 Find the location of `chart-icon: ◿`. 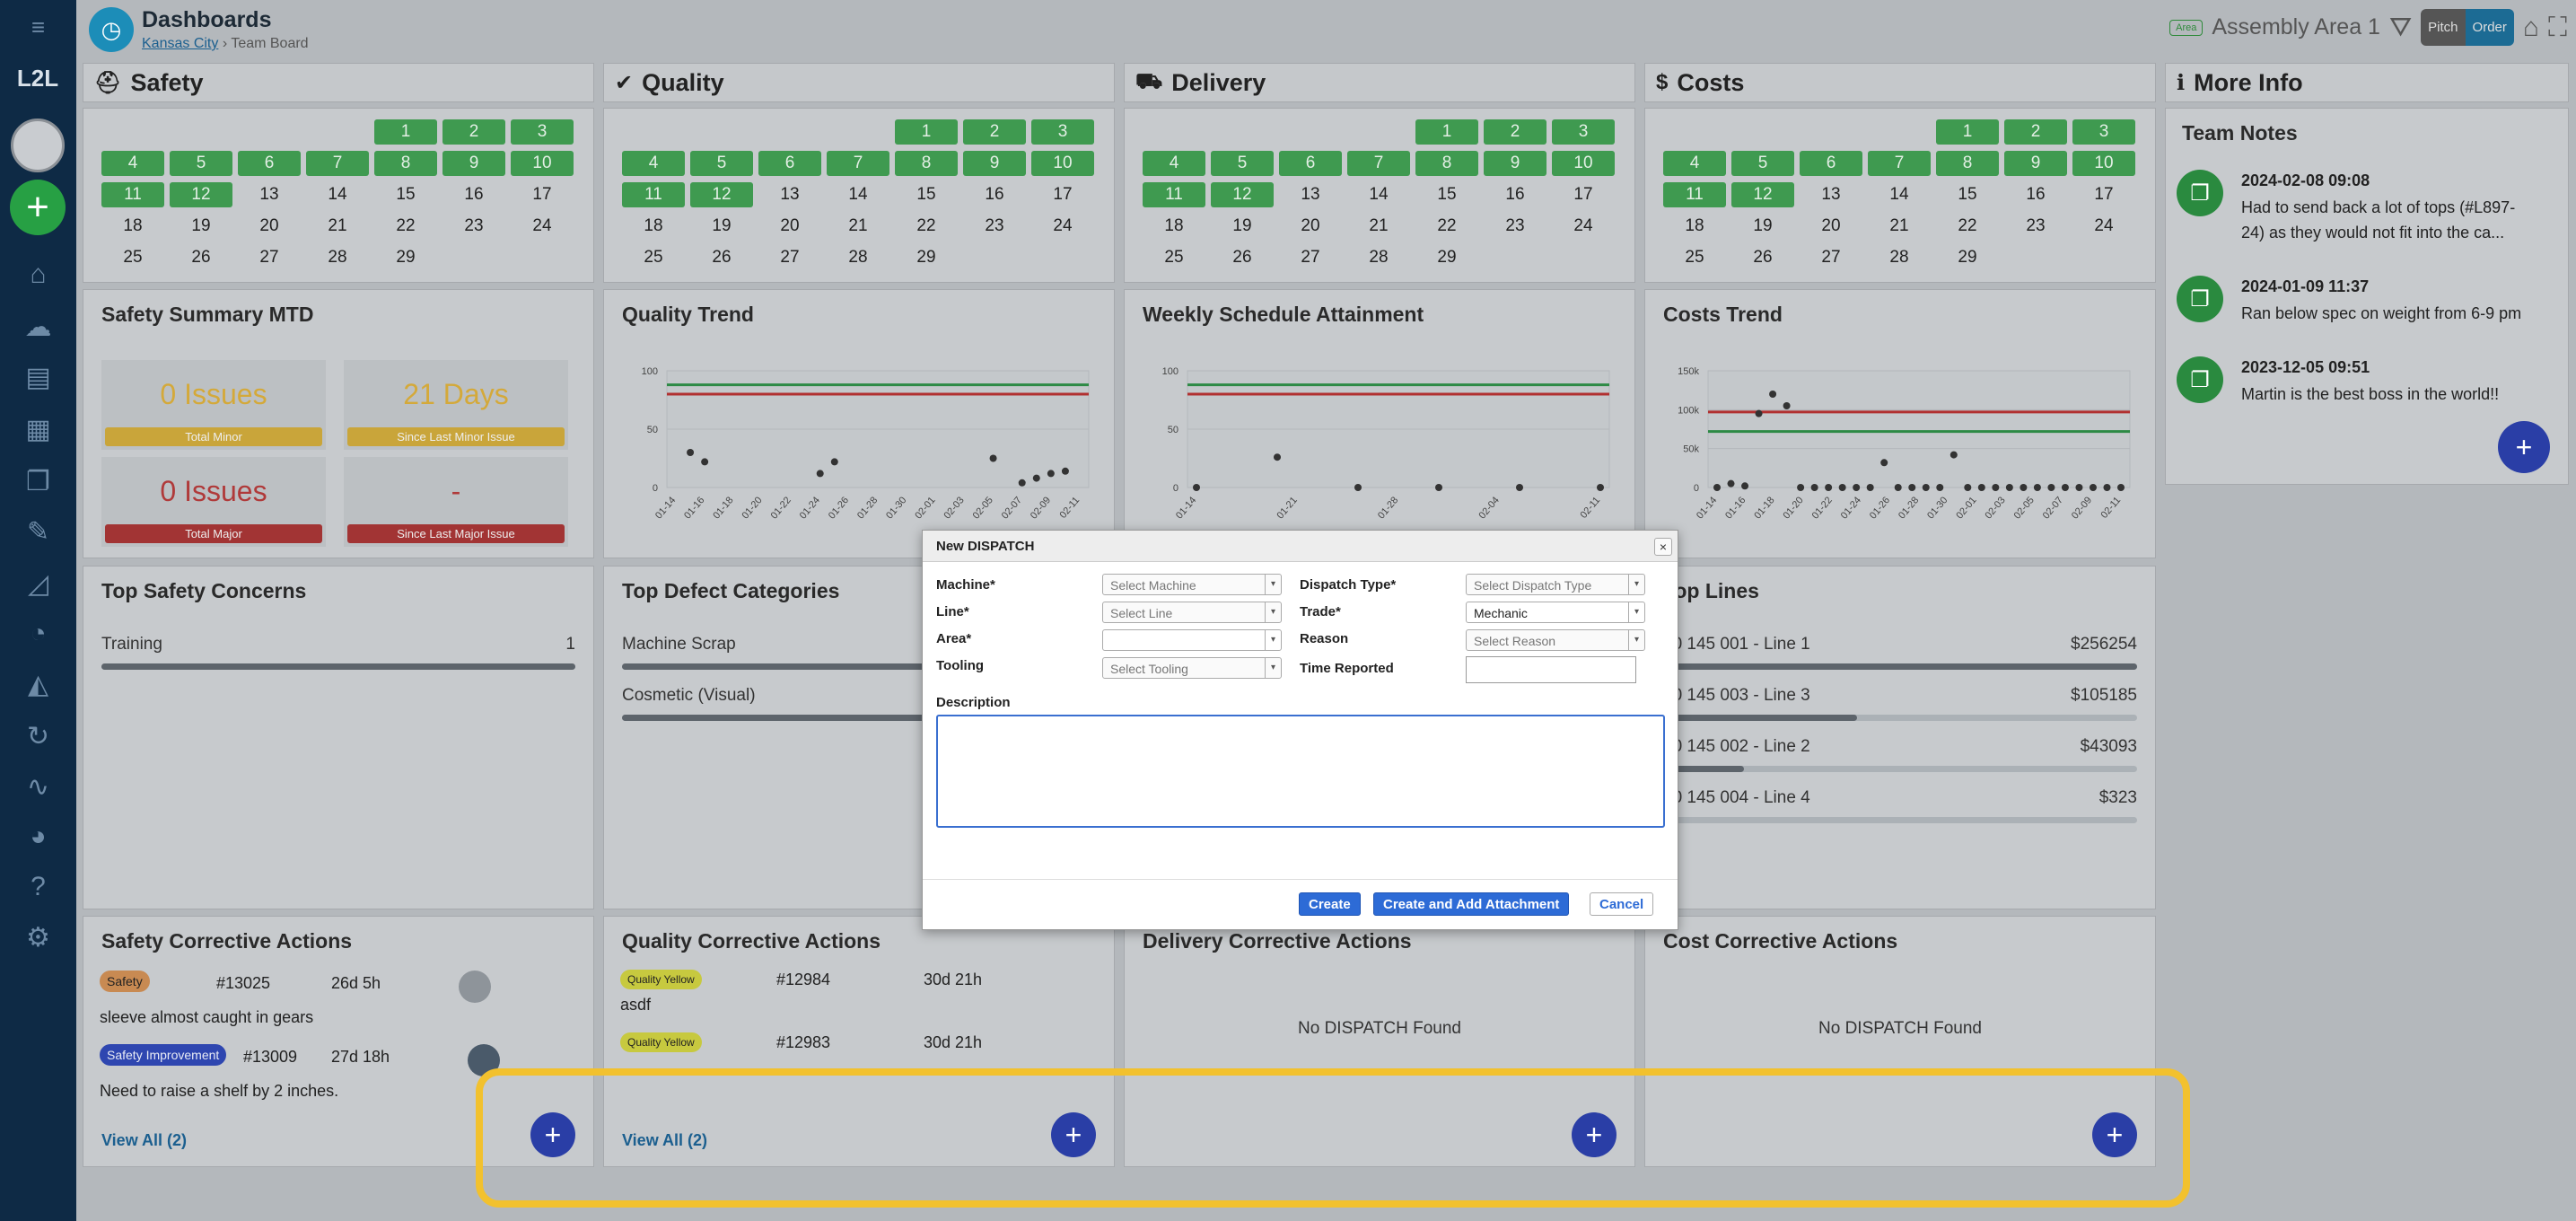

chart-icon: ◿ is located at coordinates (38, 584).